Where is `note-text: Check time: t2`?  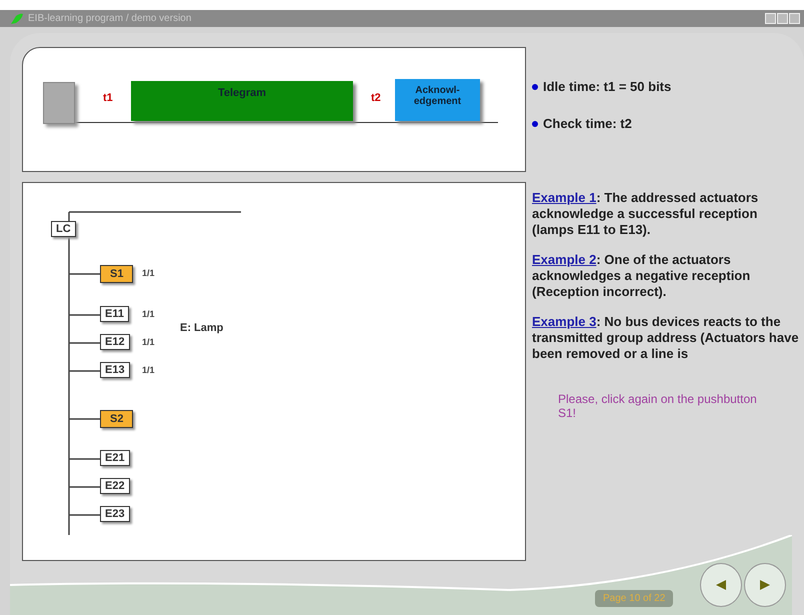
note-text: Check time: t2 is located at coordinates (587, 123).